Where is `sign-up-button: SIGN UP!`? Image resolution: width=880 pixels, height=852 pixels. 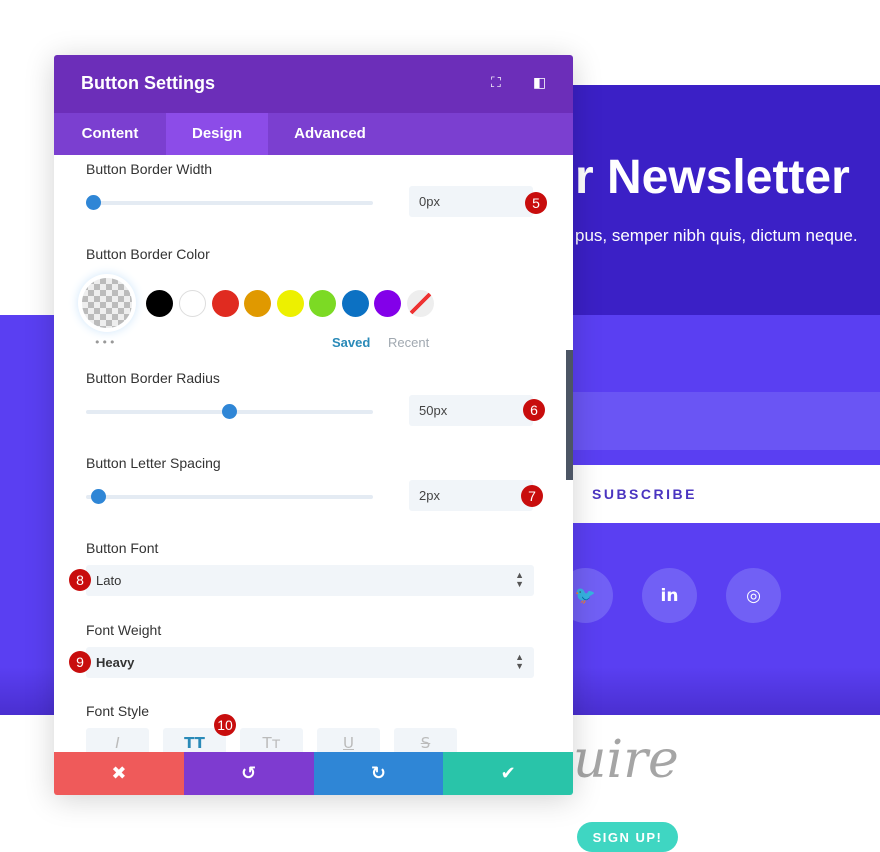
sign-up-button: SIGN UP! is located at coordinates (627, 837).